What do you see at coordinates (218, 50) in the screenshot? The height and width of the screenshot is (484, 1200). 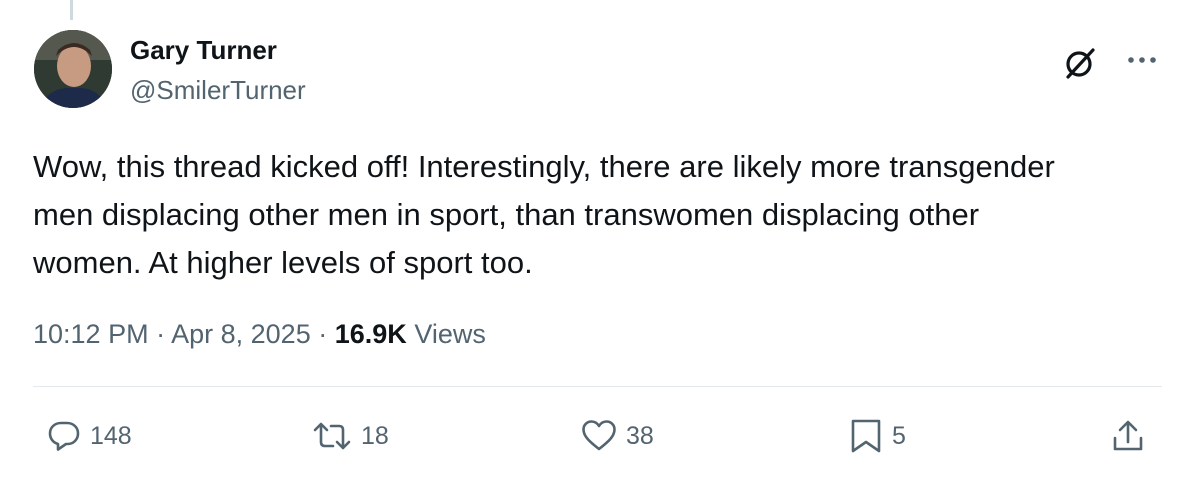 I see `display-name: Gary Turner` at bounding box center [218, 50].